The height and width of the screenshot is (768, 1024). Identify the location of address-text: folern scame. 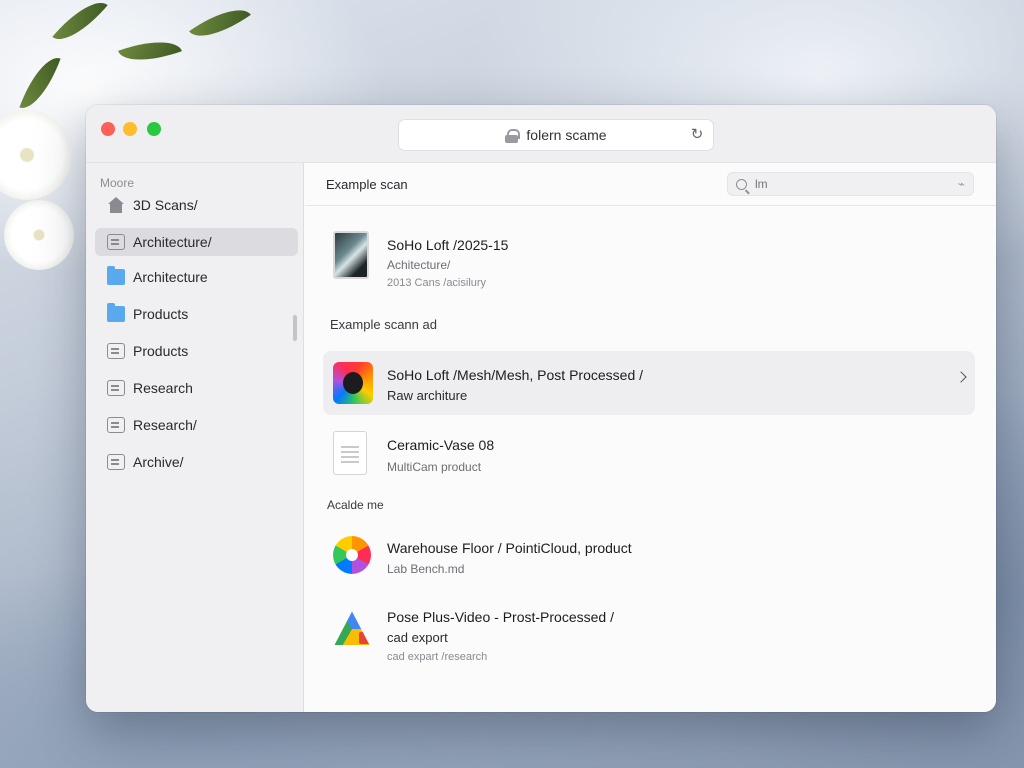
(566, 135).